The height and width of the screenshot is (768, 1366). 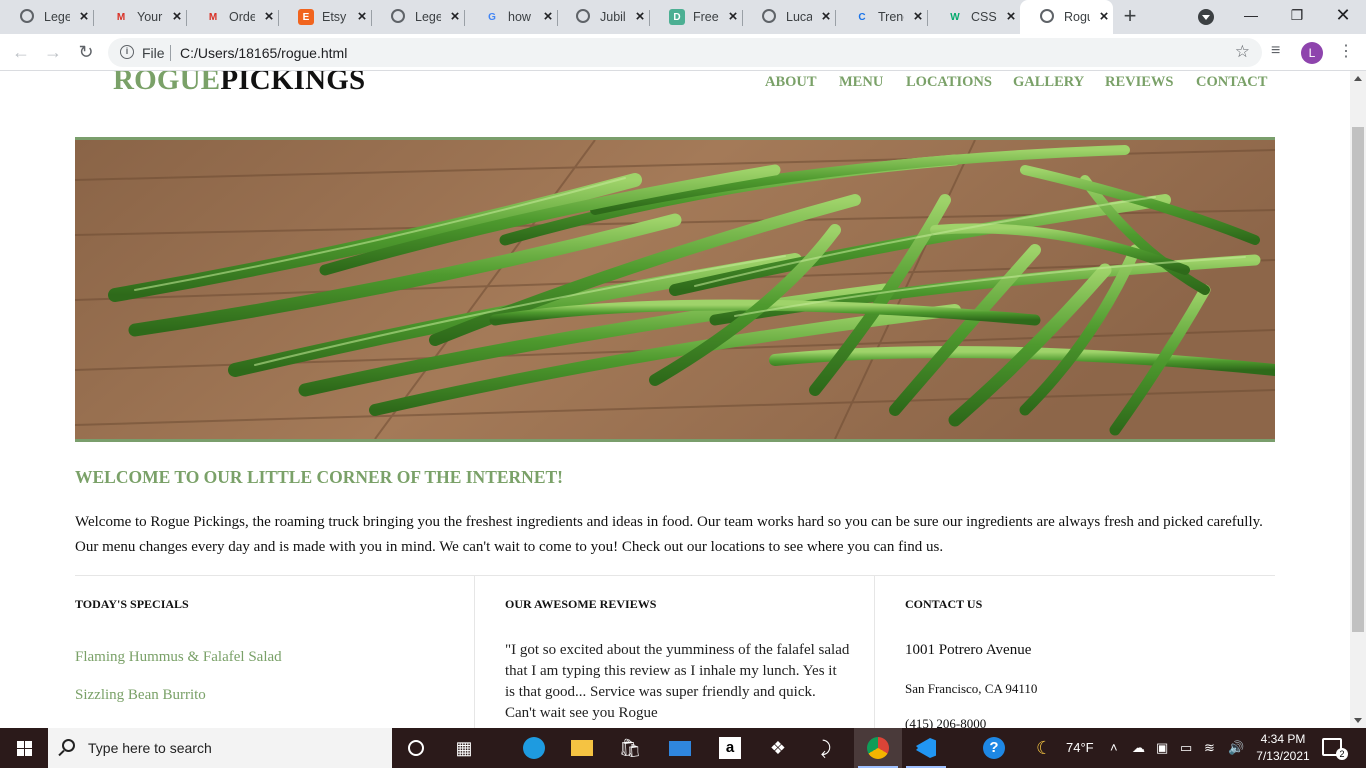 I want to click on browser-tab-title: Lucas, so click(x=799, y=17).